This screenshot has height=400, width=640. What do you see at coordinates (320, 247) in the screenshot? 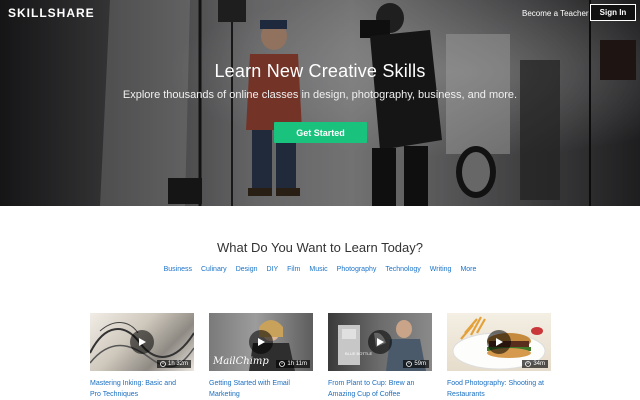
I see `section-title: What Do You Want to Learn Today?` at bounding box center [320, 247].